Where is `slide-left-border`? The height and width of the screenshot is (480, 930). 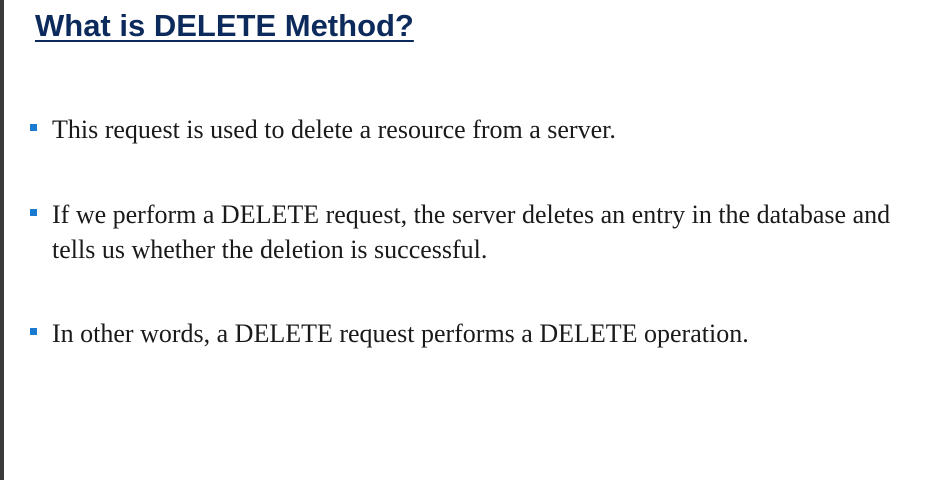
slide-left-border is located at coordinates (2, 240).